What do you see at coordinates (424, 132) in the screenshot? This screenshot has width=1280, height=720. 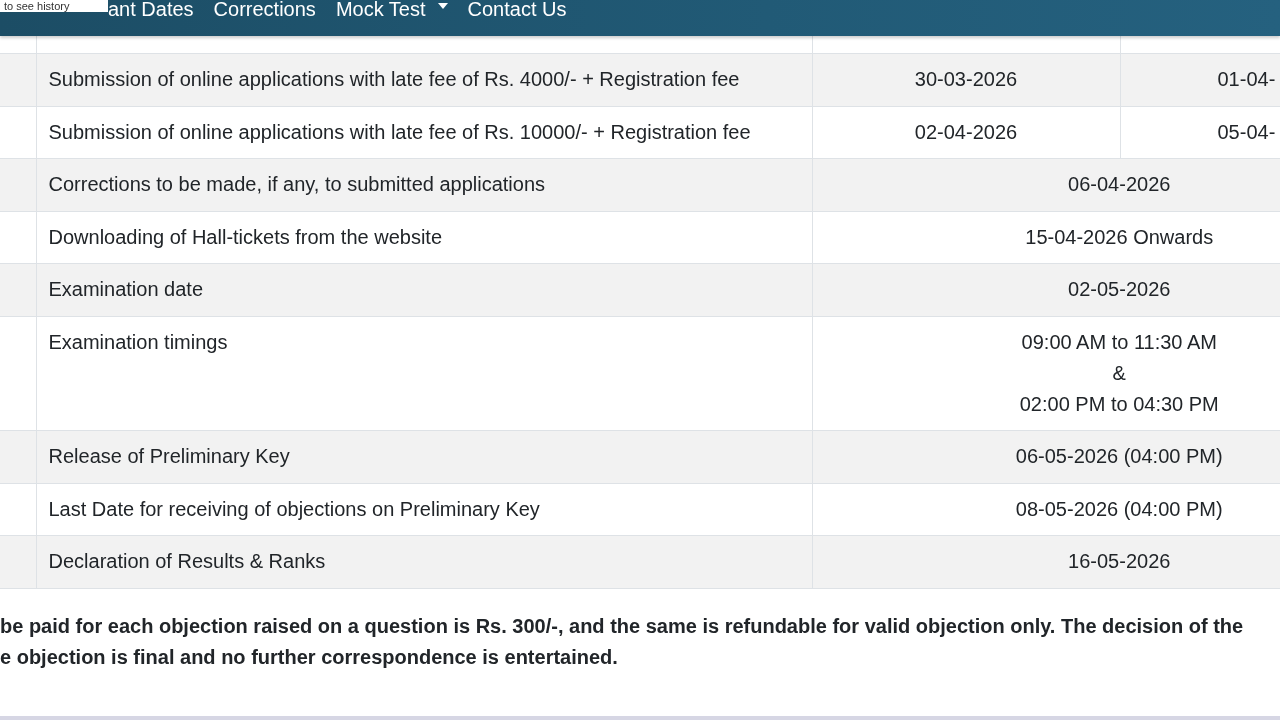 I see `table-cell: Submission of online applications with late fee of Rs. 10000/- + Registration fee` at bounding box center [424, 132].